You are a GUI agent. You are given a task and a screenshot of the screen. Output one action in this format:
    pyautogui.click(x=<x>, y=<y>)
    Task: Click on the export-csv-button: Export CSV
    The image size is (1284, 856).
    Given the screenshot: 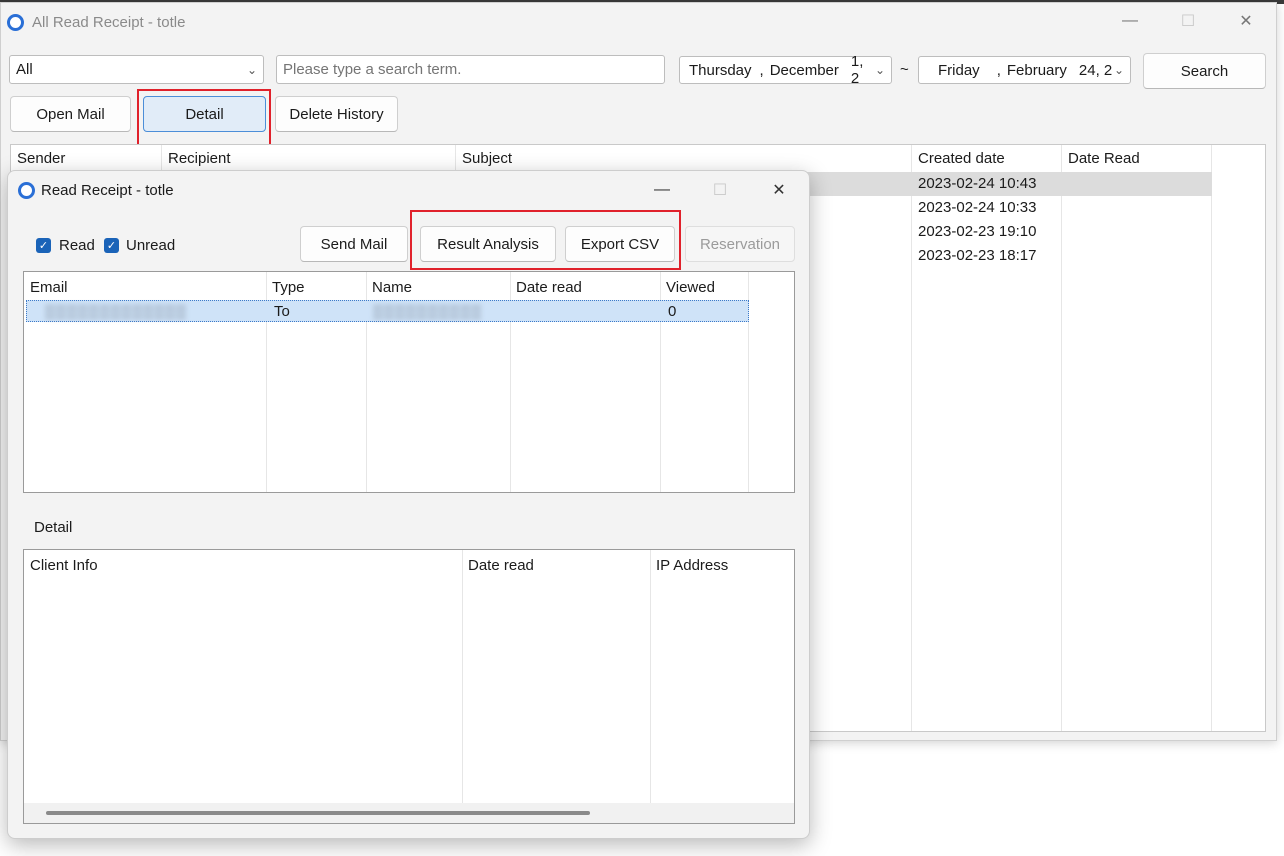 What is the action you would take?
    pyautogui.click(x=620, y=244)
    